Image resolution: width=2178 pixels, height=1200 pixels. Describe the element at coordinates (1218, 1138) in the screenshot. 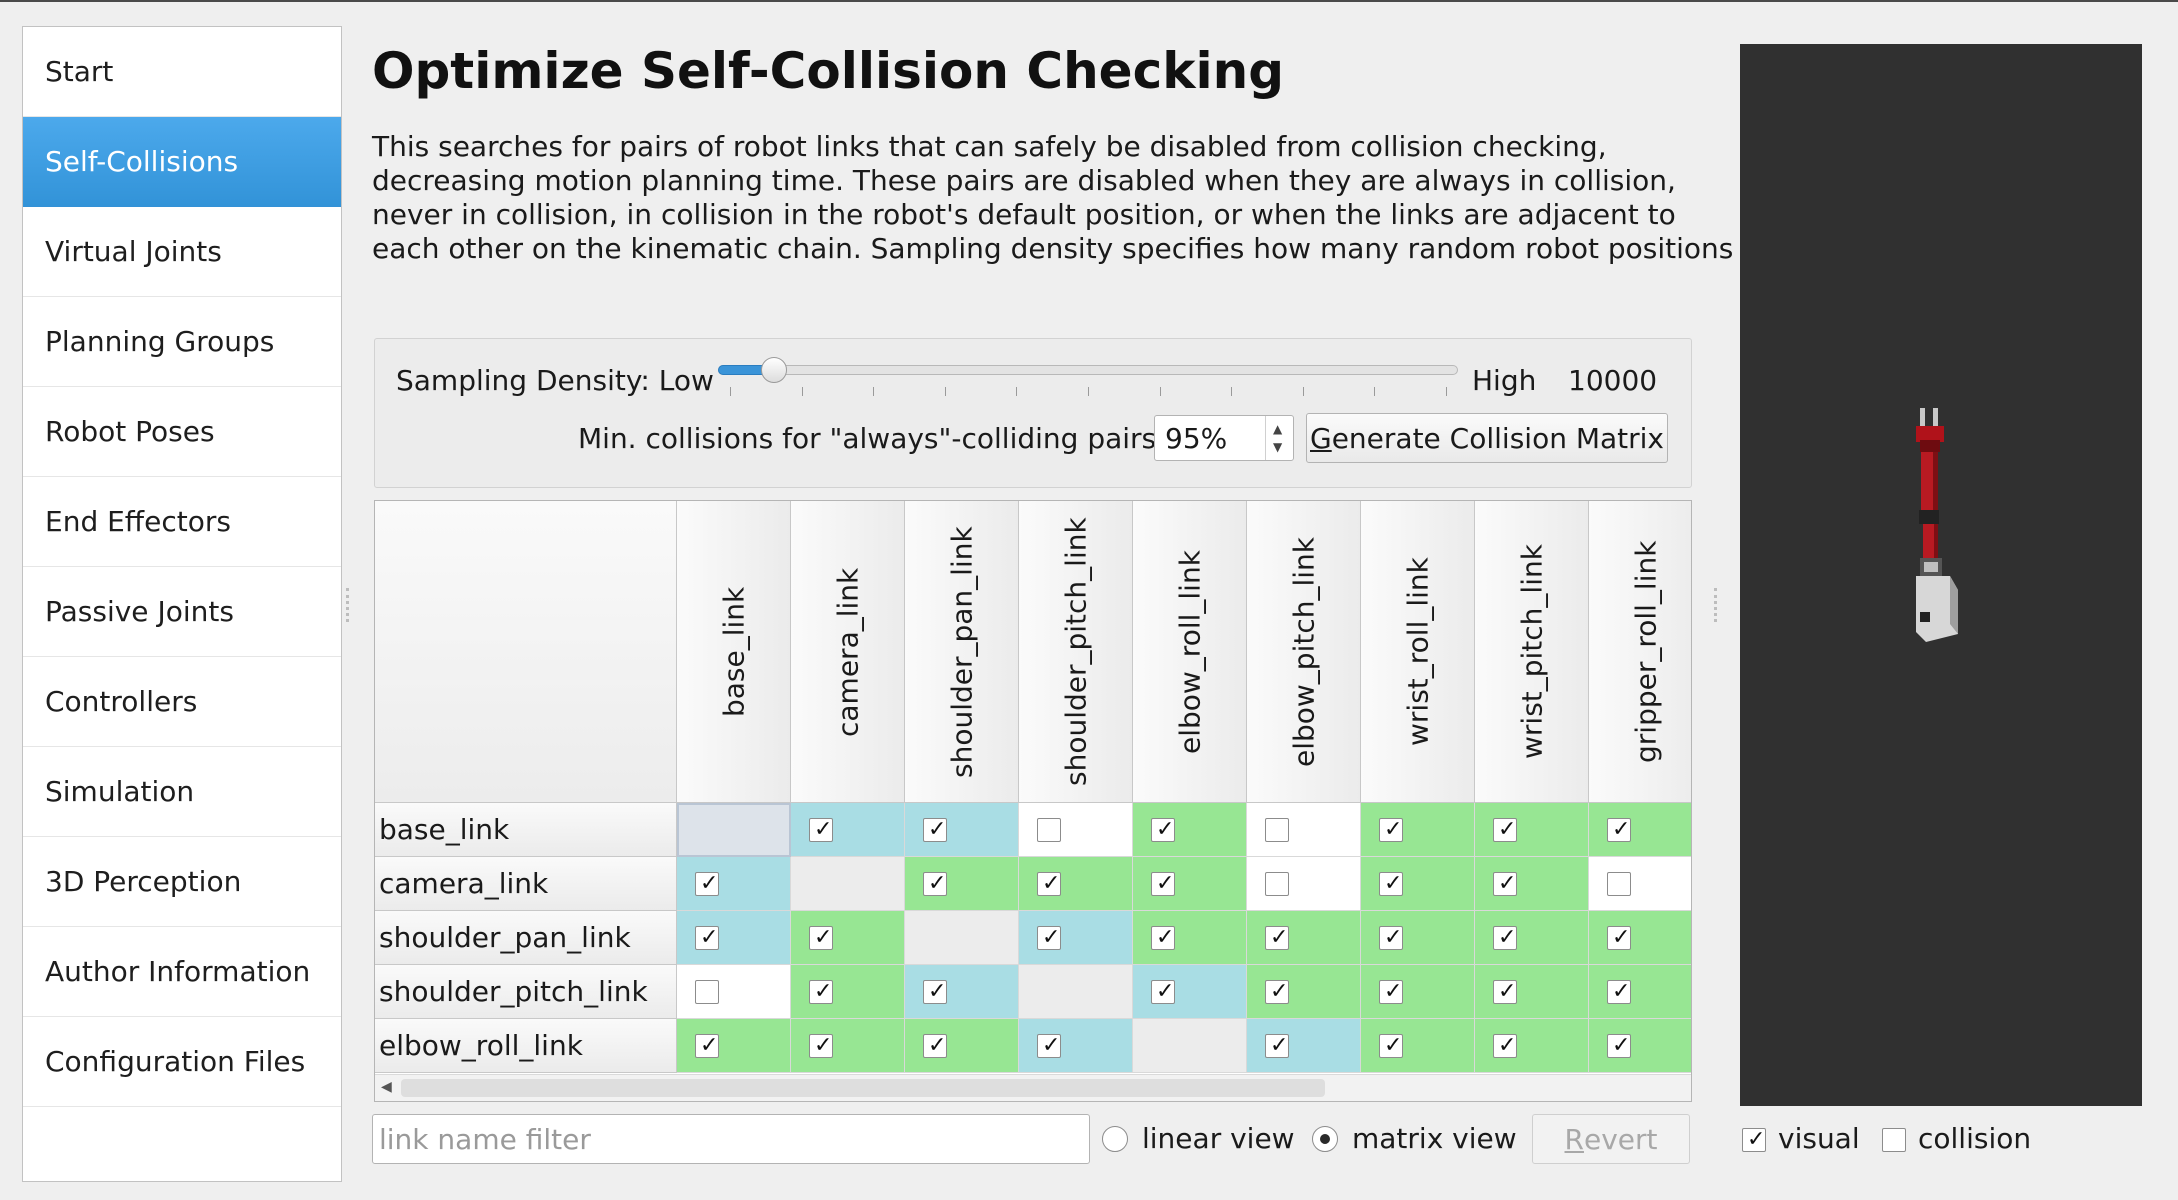

I see `linear-view-label: linear view` at that location.